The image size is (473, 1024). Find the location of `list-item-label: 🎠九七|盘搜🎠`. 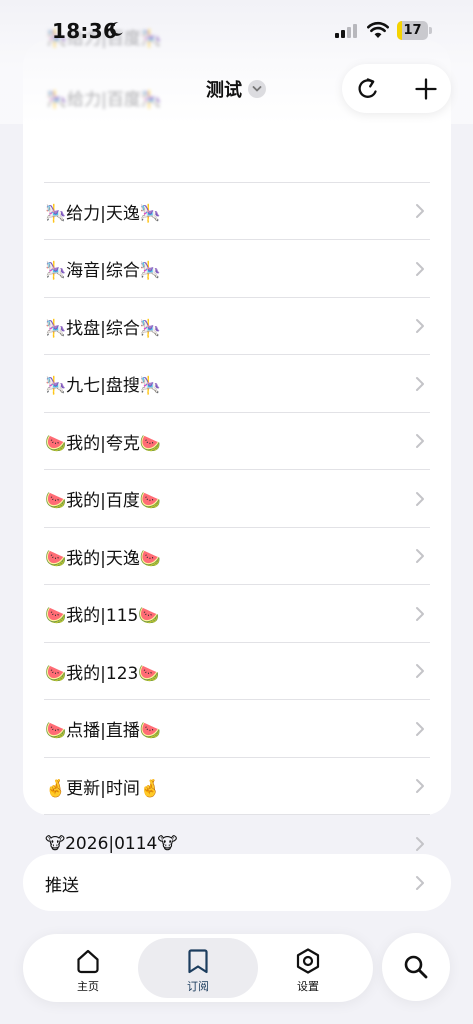

list-item-label: 🎠九七|盘搜🎠 is located at coordinates (103, 386).